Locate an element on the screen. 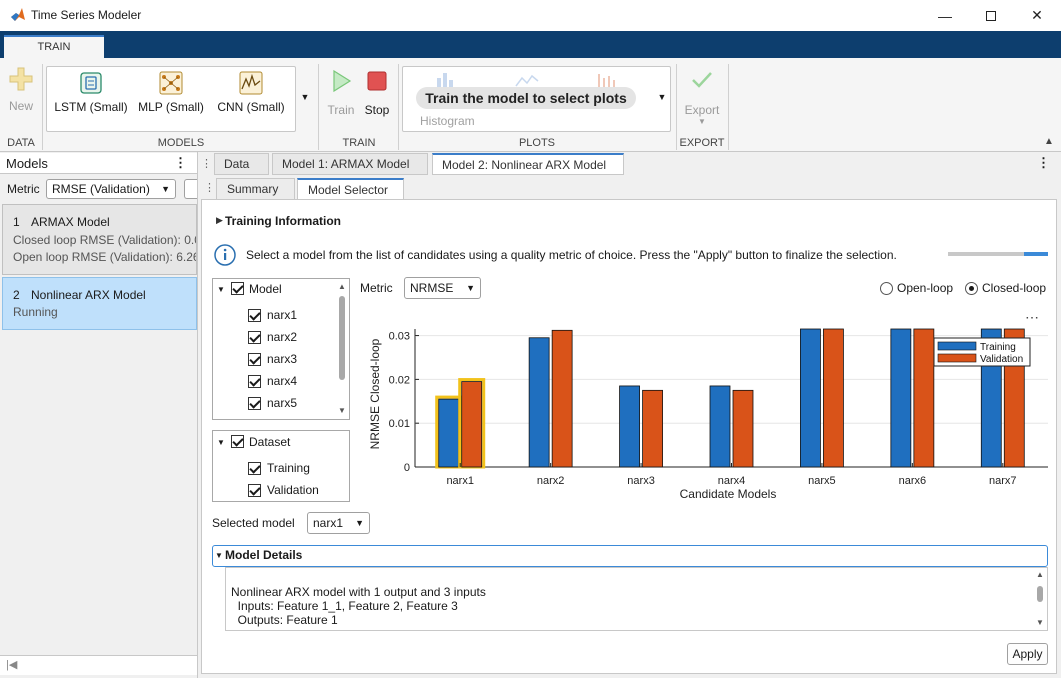 The image size is (1061, 678). new-button: New is located at coordinates (21, 92).